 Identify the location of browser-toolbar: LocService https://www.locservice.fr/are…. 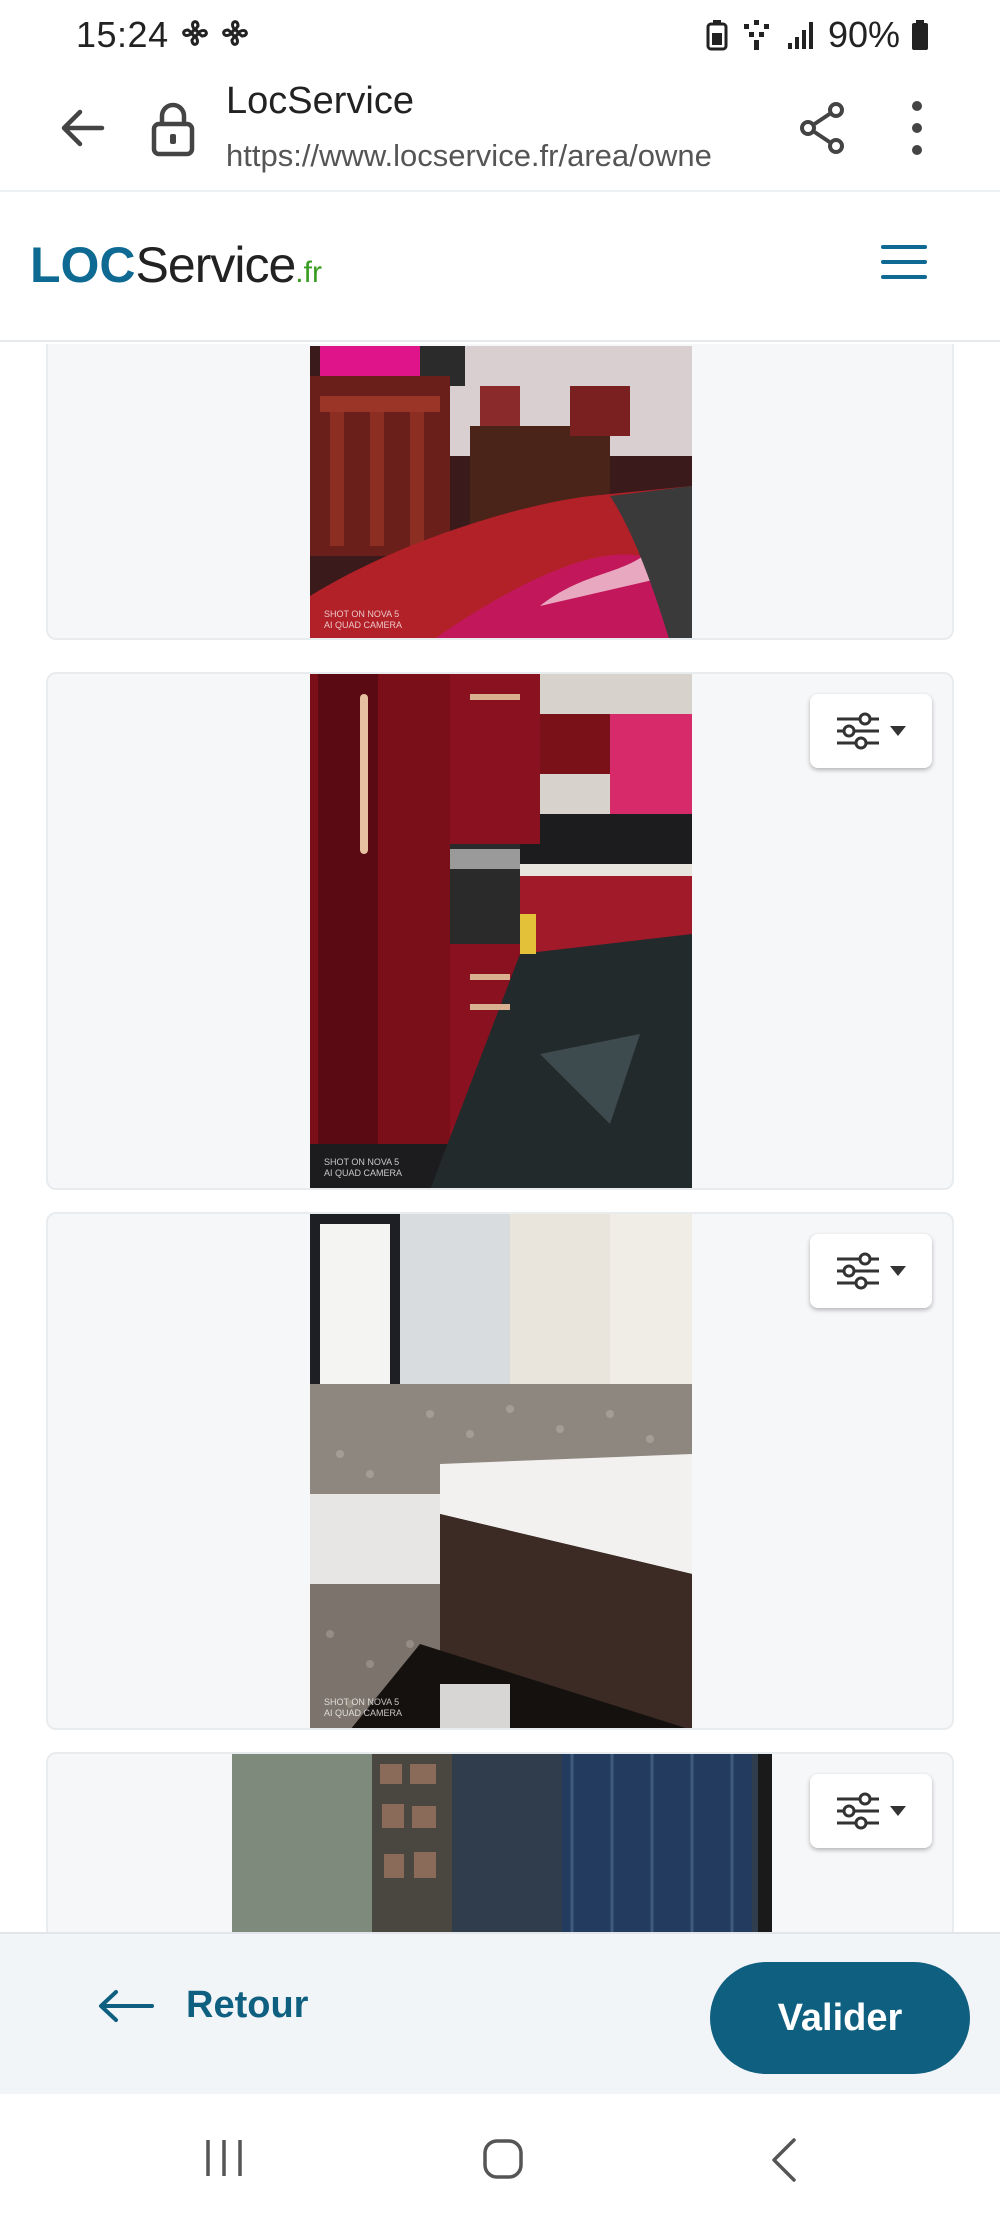
(500, 130).